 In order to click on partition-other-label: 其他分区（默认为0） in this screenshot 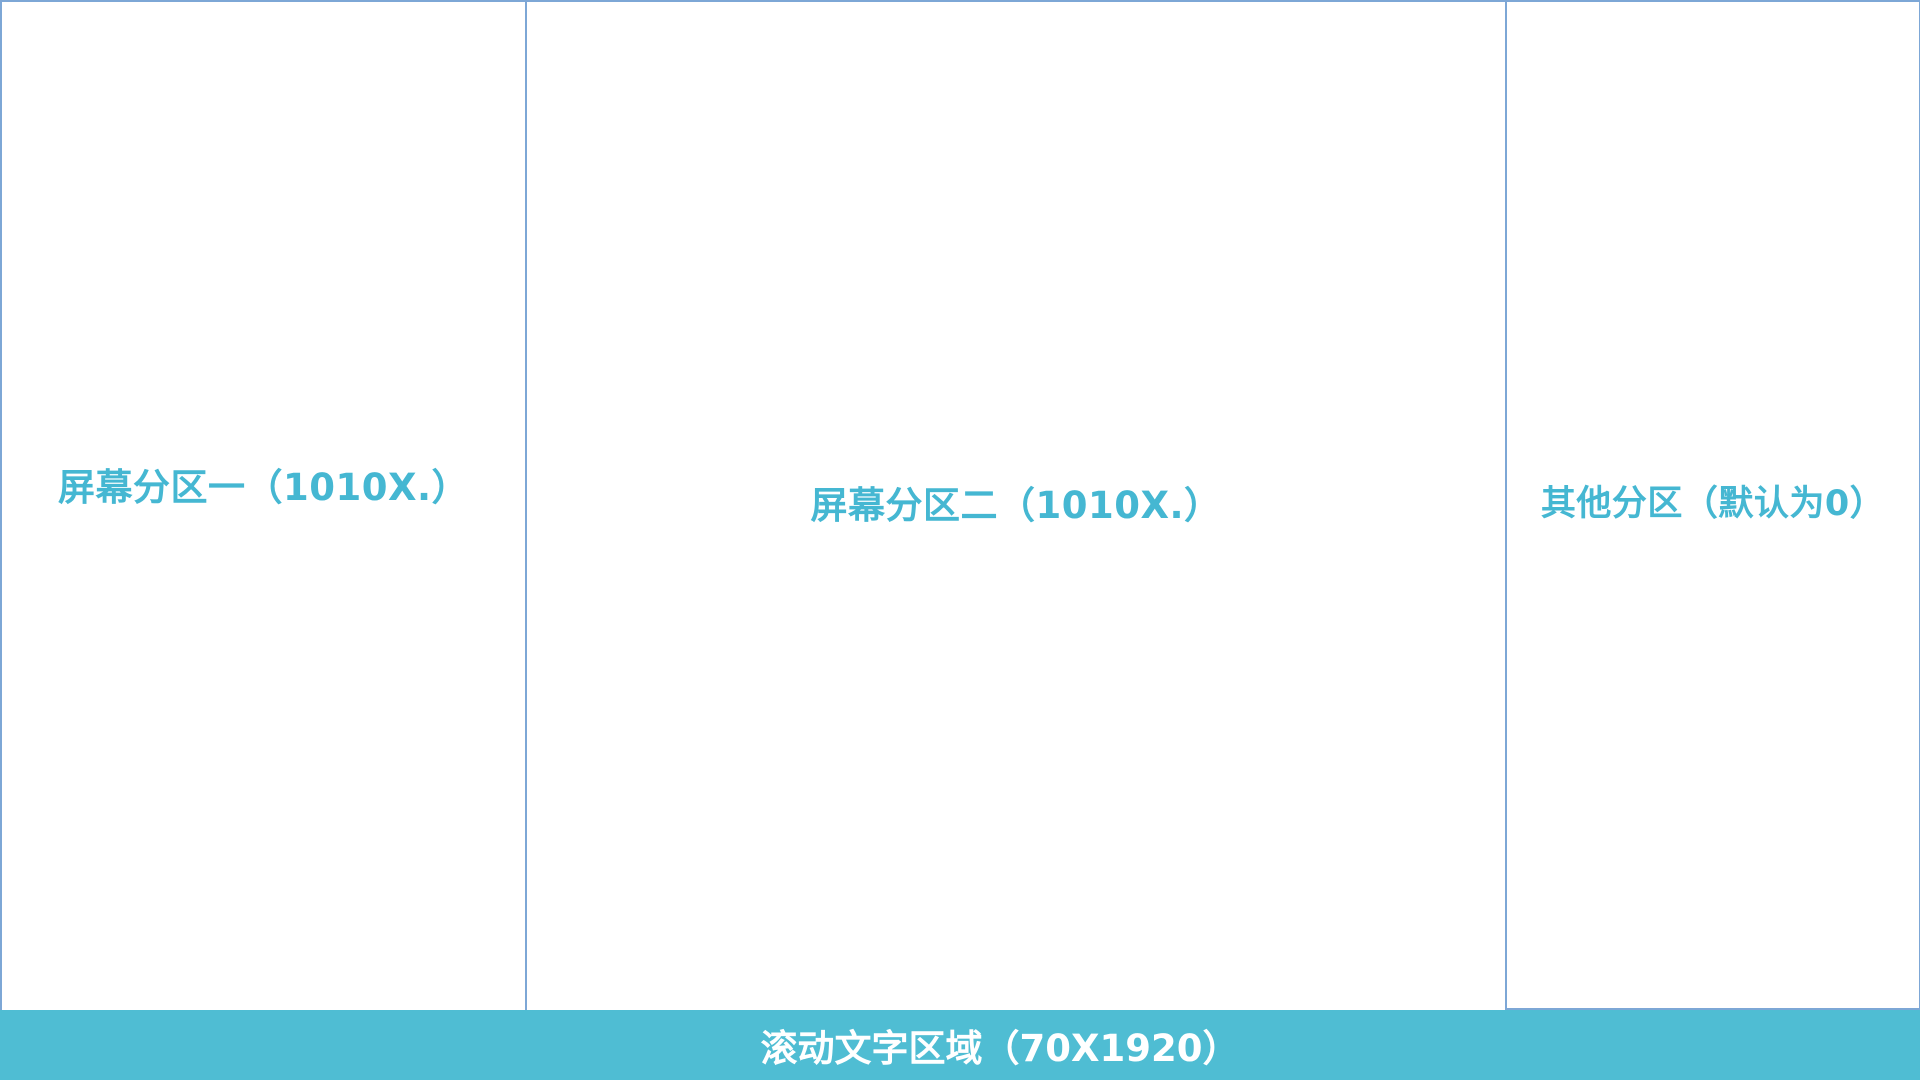, I will do `click(1713, 504)`.